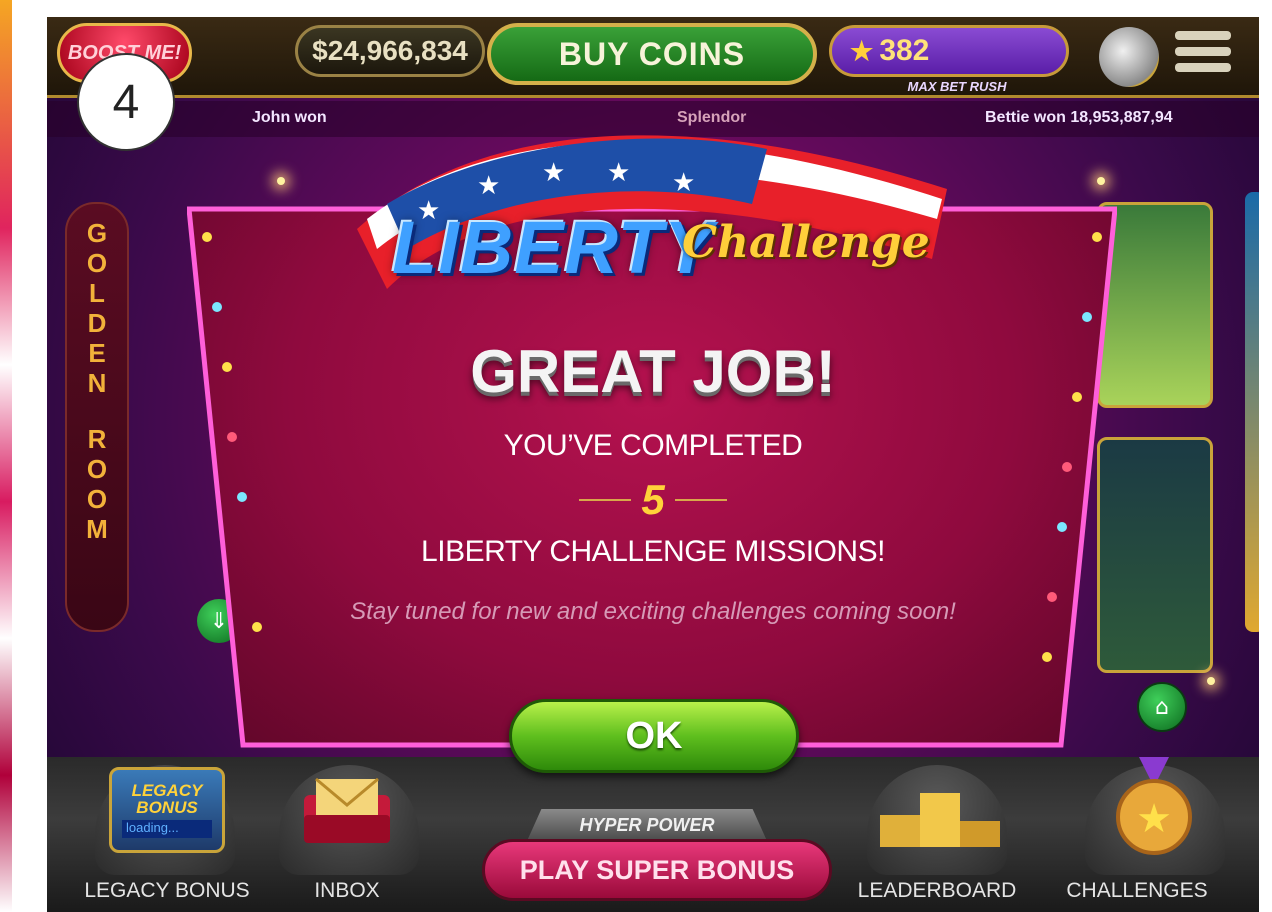  What do you see at coordinates (657, 870) in the screenshot?
I see `play-super-bonus-button: PLAY SUPER BONUS` at bounding box center [657, 870].